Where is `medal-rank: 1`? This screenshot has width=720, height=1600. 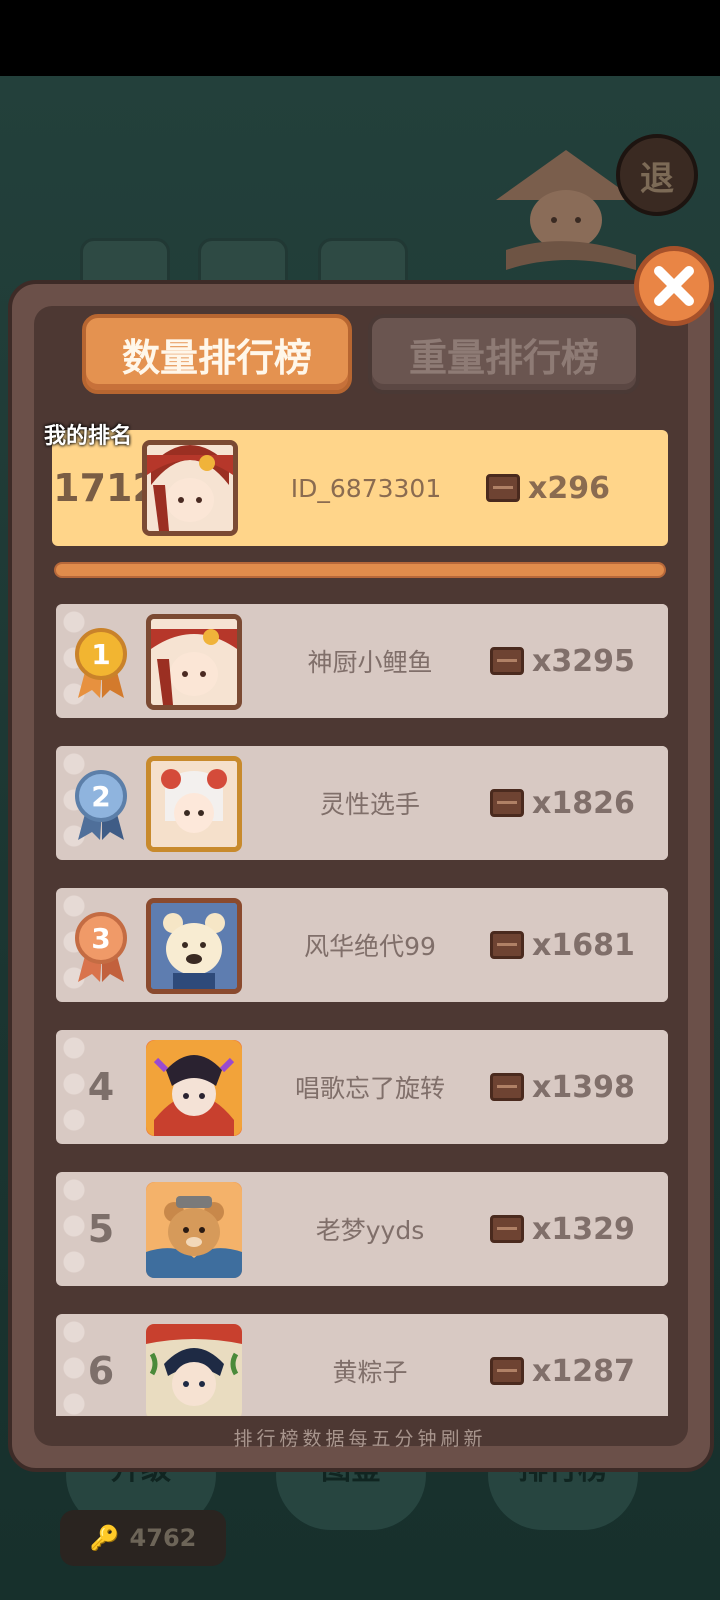
medal-rank: 1 is located at coordinates (100, 654).